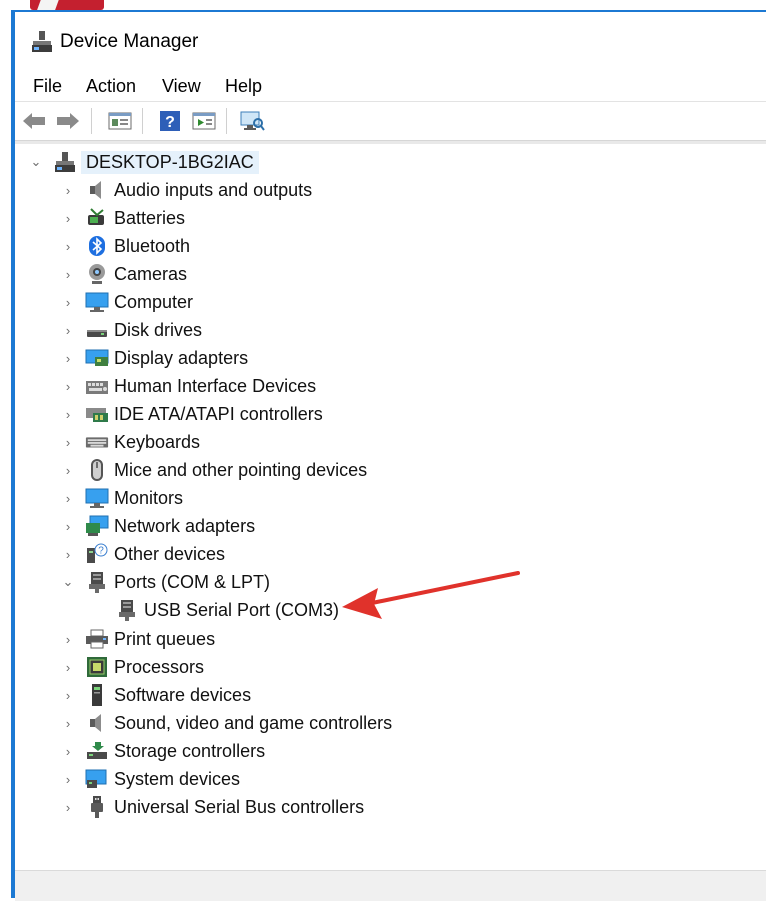 The image size is (766, 901). Describe the element at coordinates (390, 554) in the screenshot. I see `tree-item-other-devices: › ? Other devices` at that location.